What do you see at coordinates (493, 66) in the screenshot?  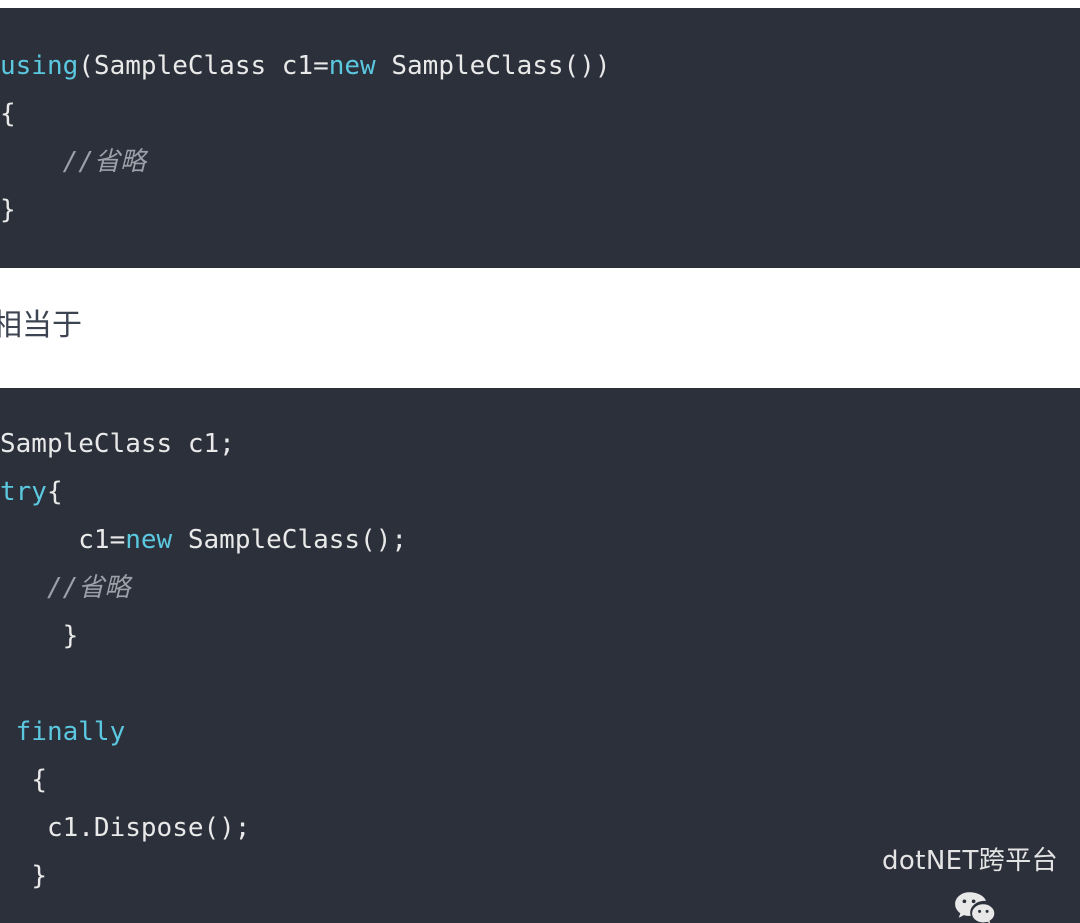 I see `code-token-plain: SampleClass())` at bounding box center [493, 66].